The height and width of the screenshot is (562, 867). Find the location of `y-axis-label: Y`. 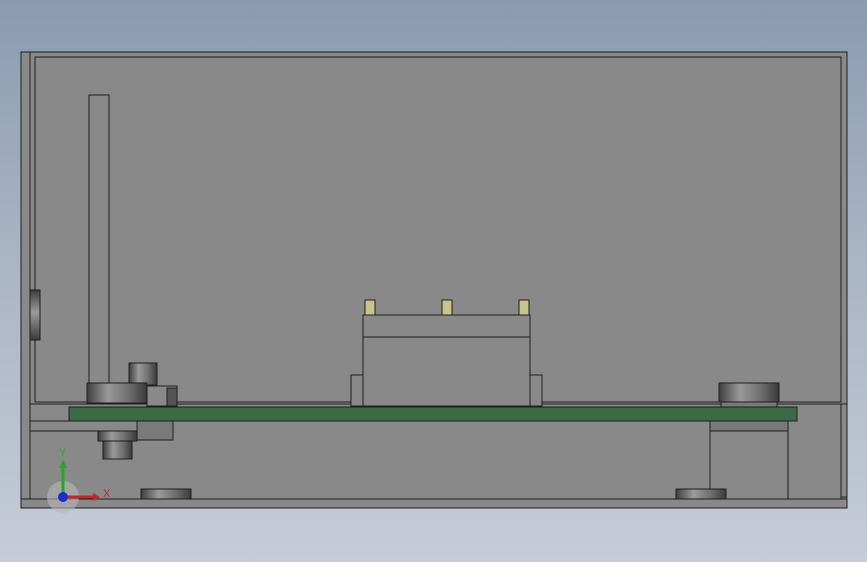

y-axis-label: Y is located at coordinates (63, 453).